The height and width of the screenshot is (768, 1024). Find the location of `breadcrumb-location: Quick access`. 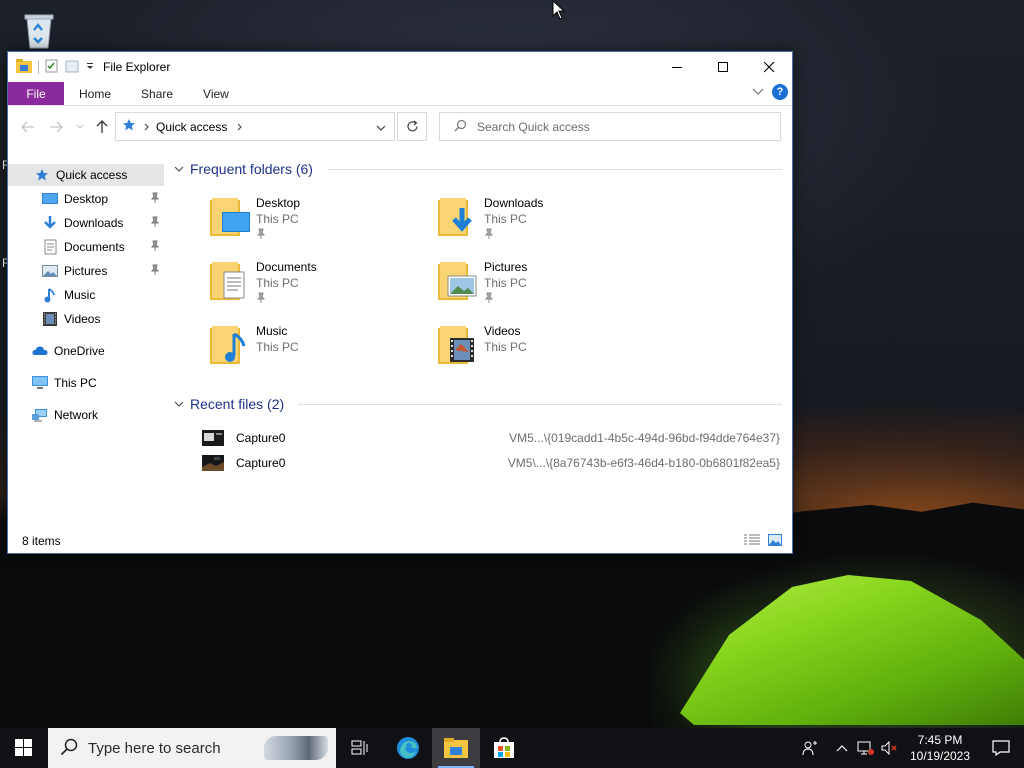

breadcrumb-location: Quick access is located at coordinates (191, 127).